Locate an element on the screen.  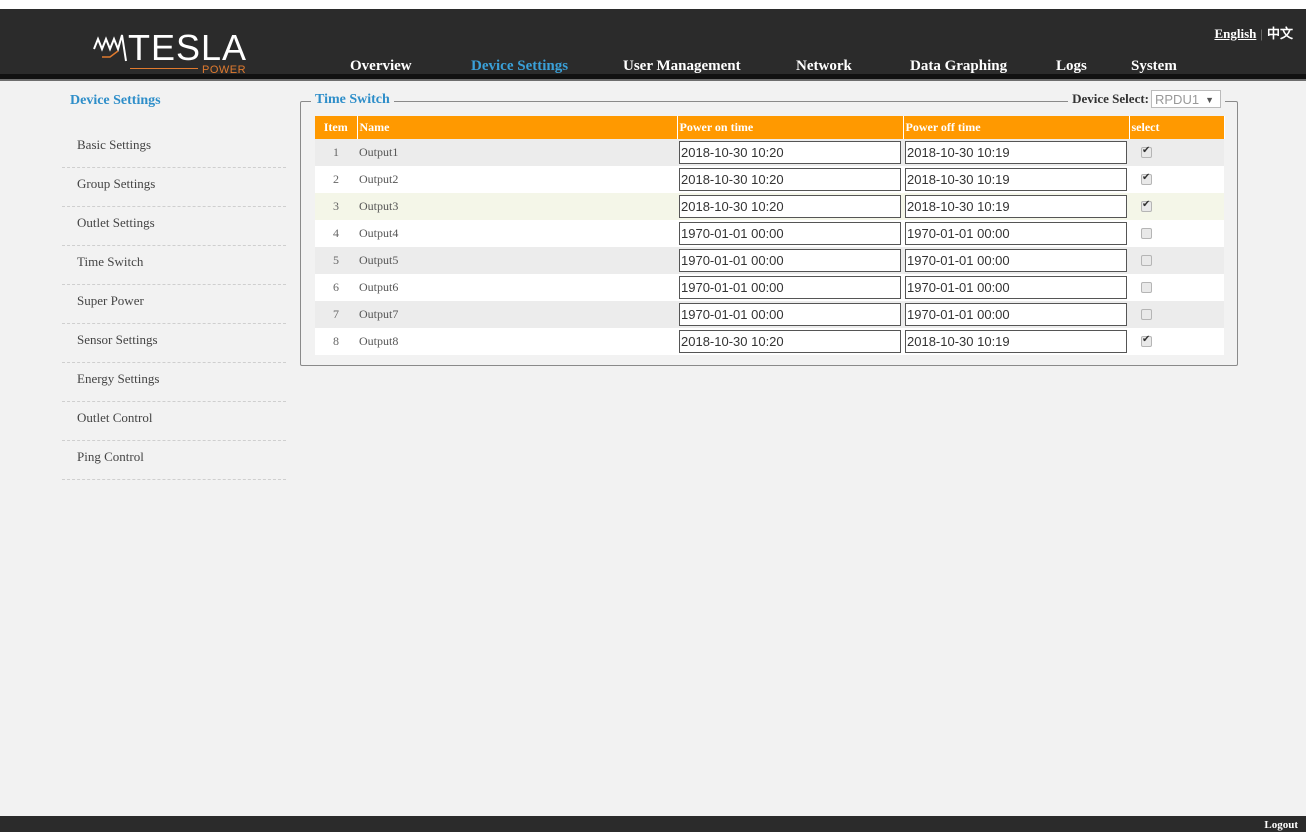
panel-title: Time Switch is located at coordinates (352, 100).